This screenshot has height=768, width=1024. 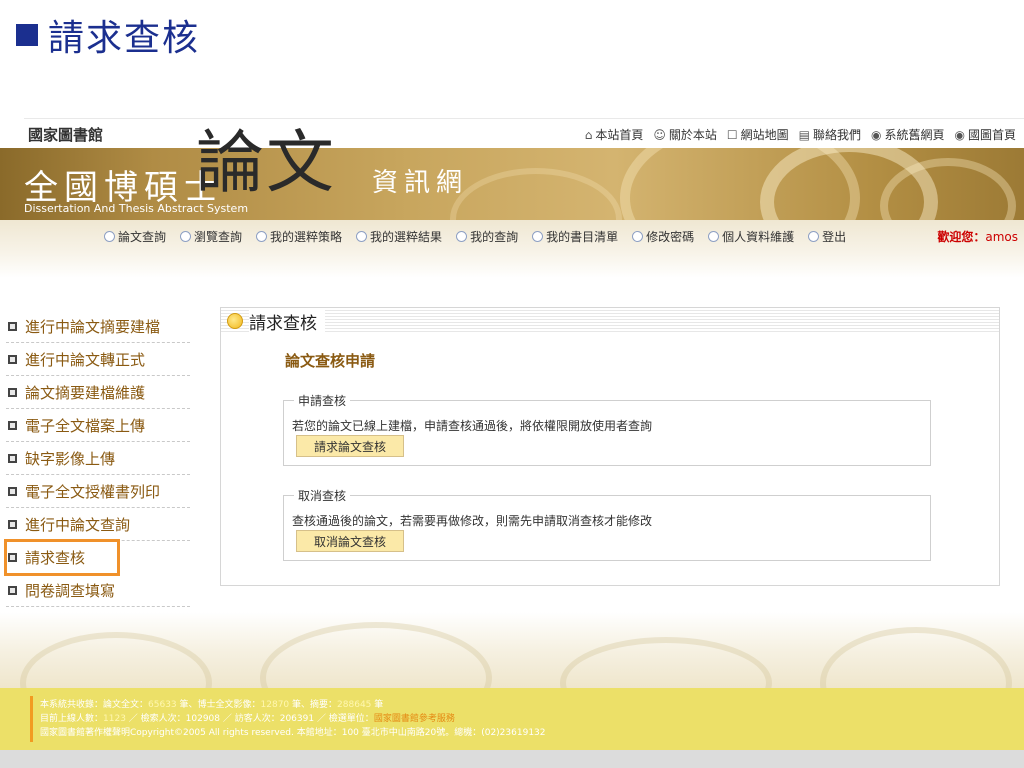 I want to click on sidebar-item: 電子全文授權書列印, so click(x=98, y=491).